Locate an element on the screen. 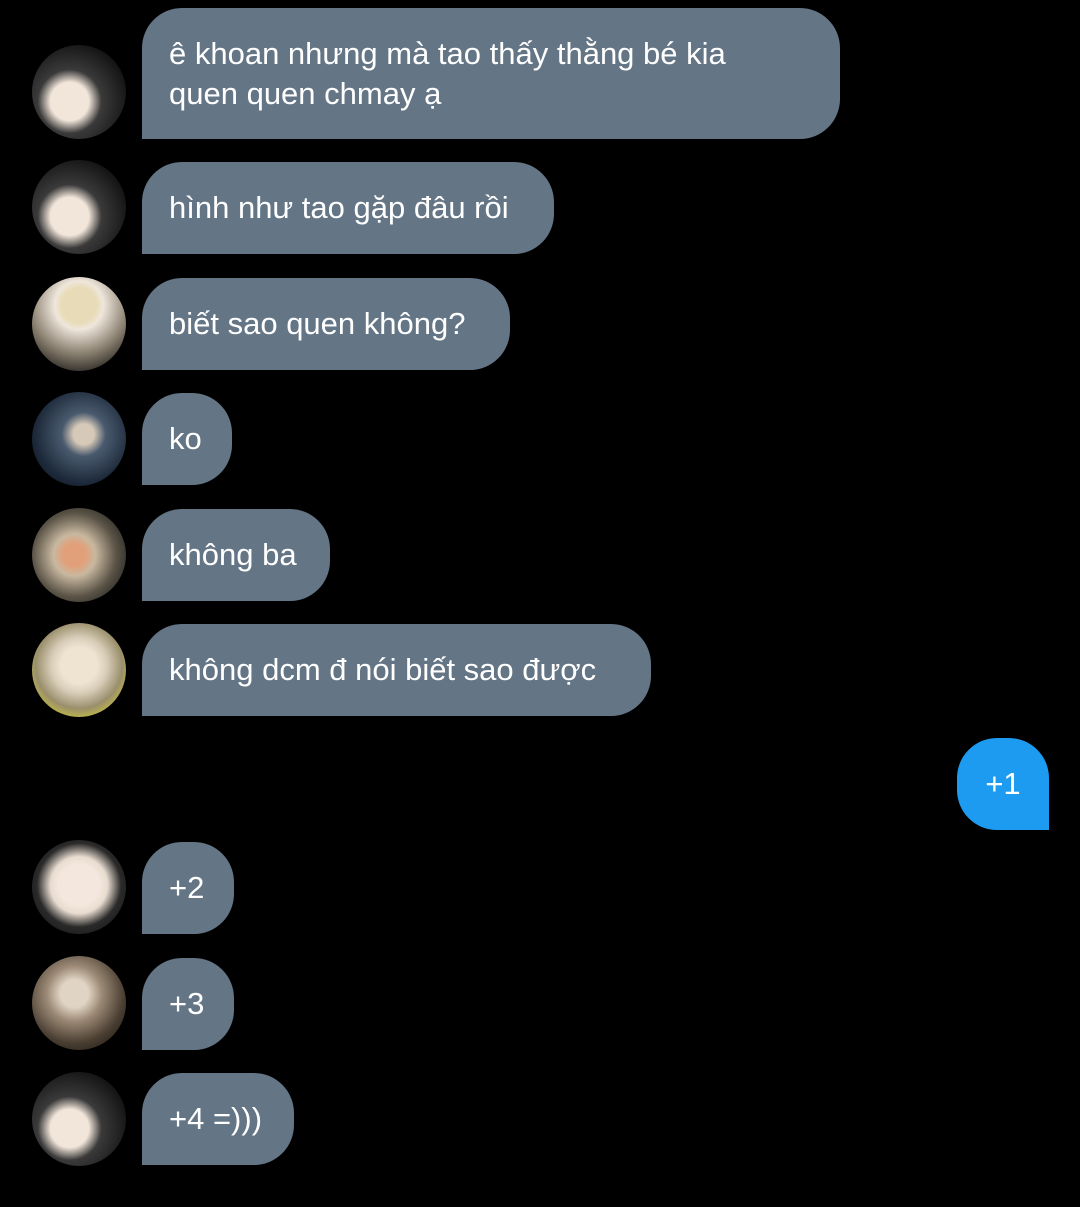  message-bubble: không ba is located at coordinates (236, 555).